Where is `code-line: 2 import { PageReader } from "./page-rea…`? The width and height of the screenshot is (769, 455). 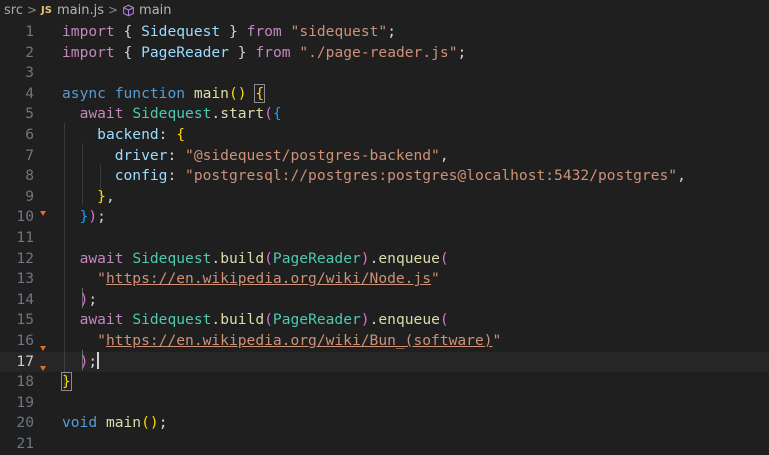
code-line: 2 import { PageReader } from "./page-rea… is located at coordinates (384, 53).